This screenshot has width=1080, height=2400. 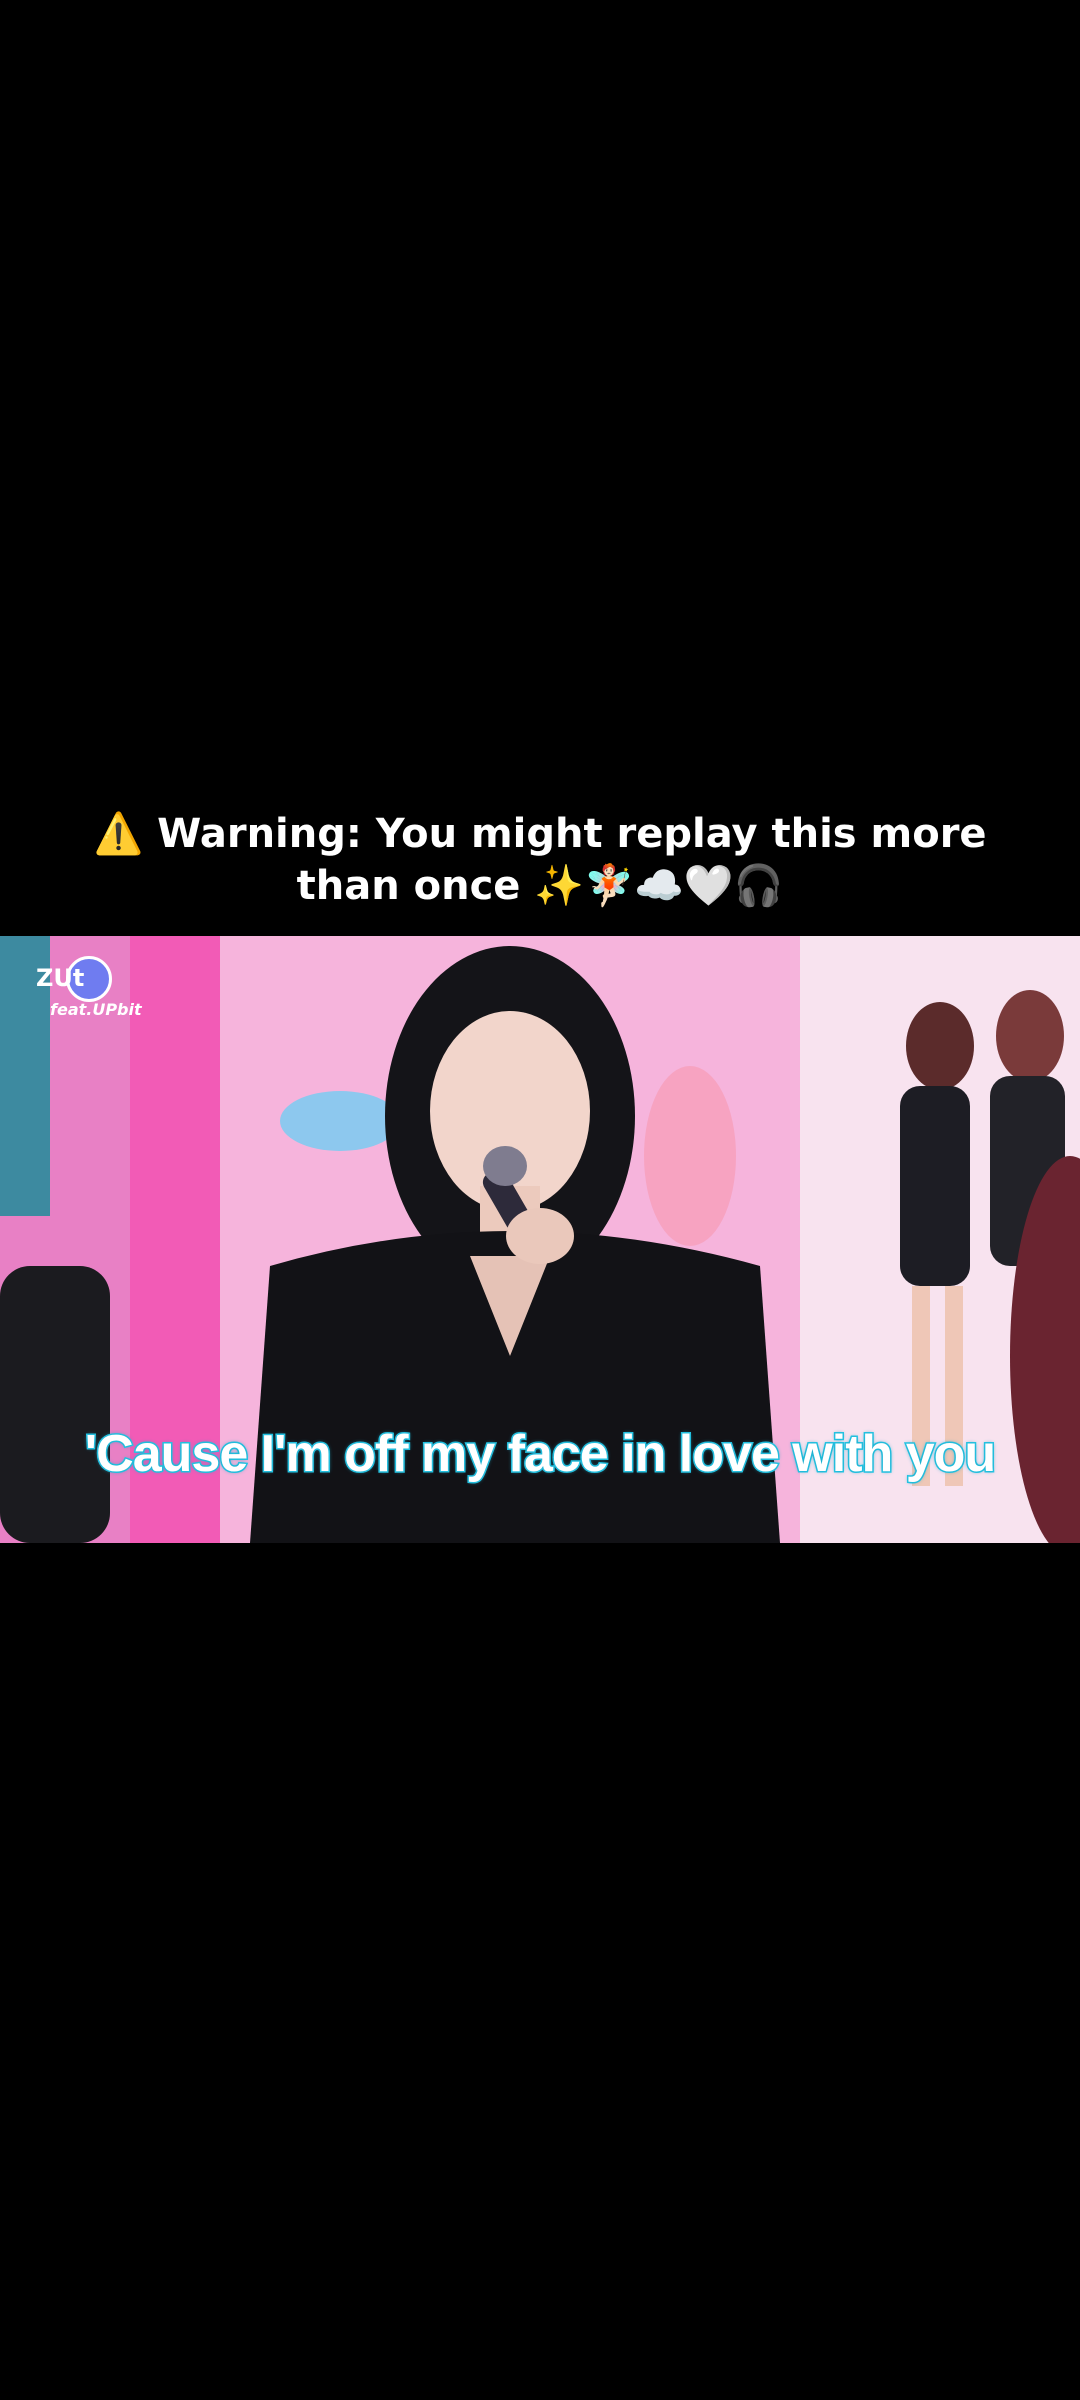 What do you see at coordinates (91, 988) in the screenshot?
I see `broadcast-logo: ZUt feat.UPbit` at bounding box center [91, 988].